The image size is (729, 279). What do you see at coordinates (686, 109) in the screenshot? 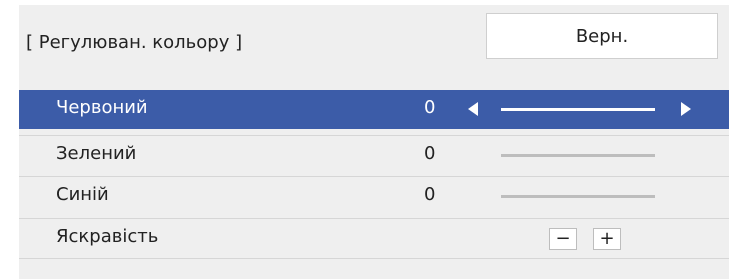
I see `right-arrow-icon` at bounding box center [686, 109].